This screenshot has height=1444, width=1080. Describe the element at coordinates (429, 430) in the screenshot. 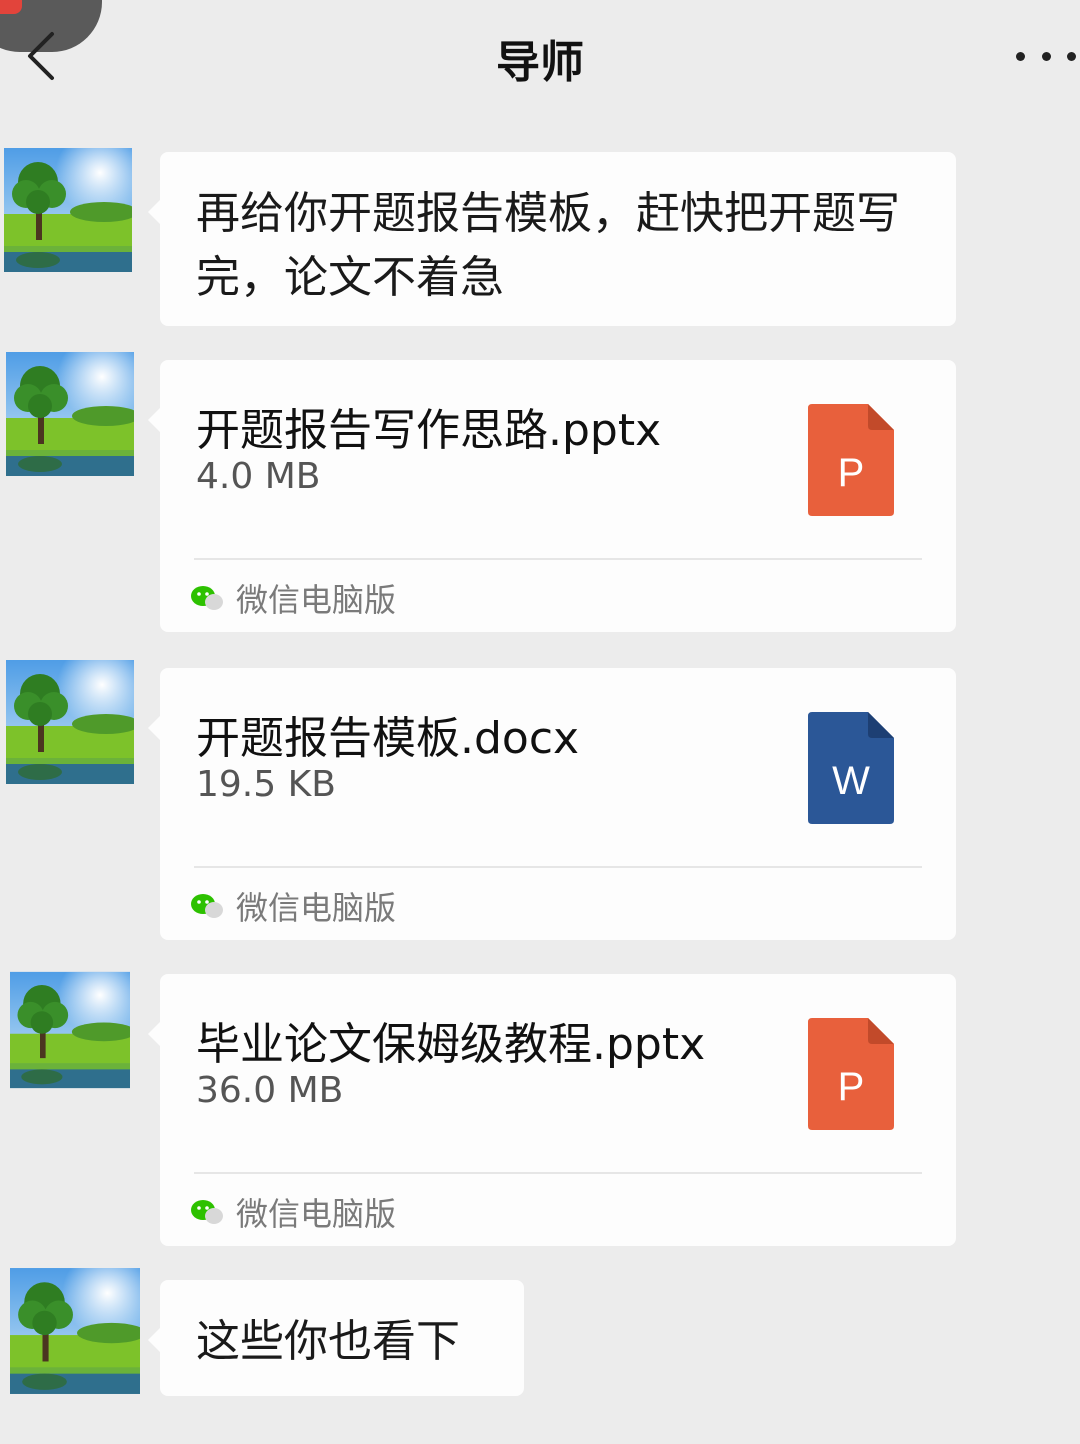

I see `file-name: 开题报告写作思路.pptx` at that location.